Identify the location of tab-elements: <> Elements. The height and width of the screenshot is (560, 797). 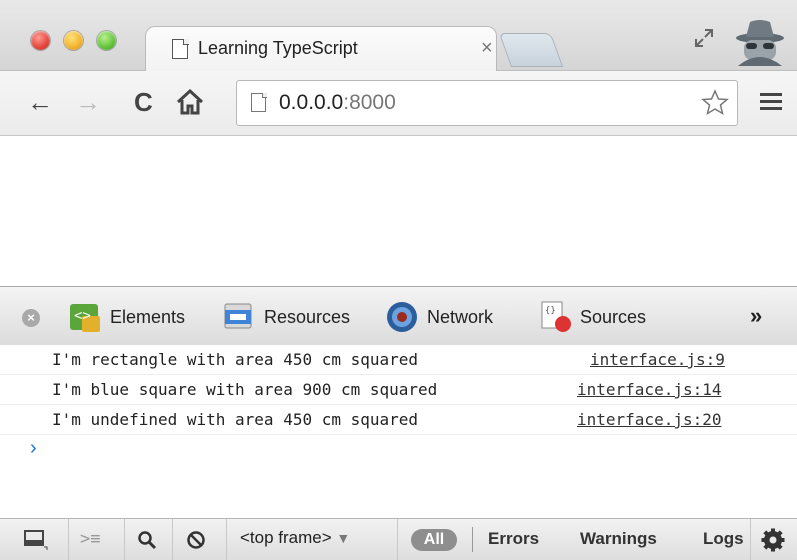
(126, 317).